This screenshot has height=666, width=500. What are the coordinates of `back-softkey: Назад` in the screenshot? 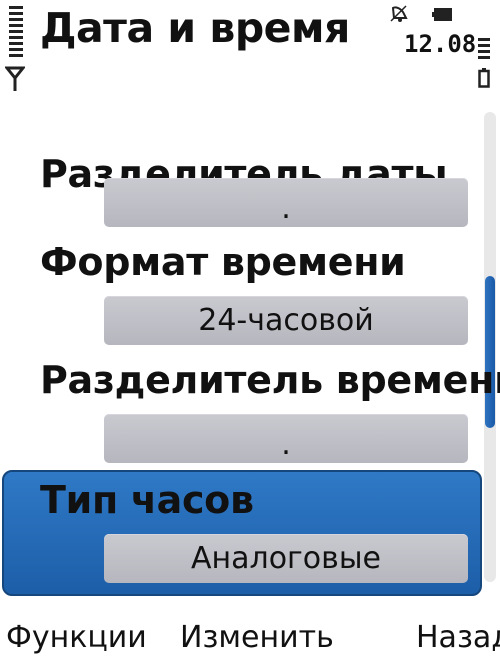 It's located at (458, 637).